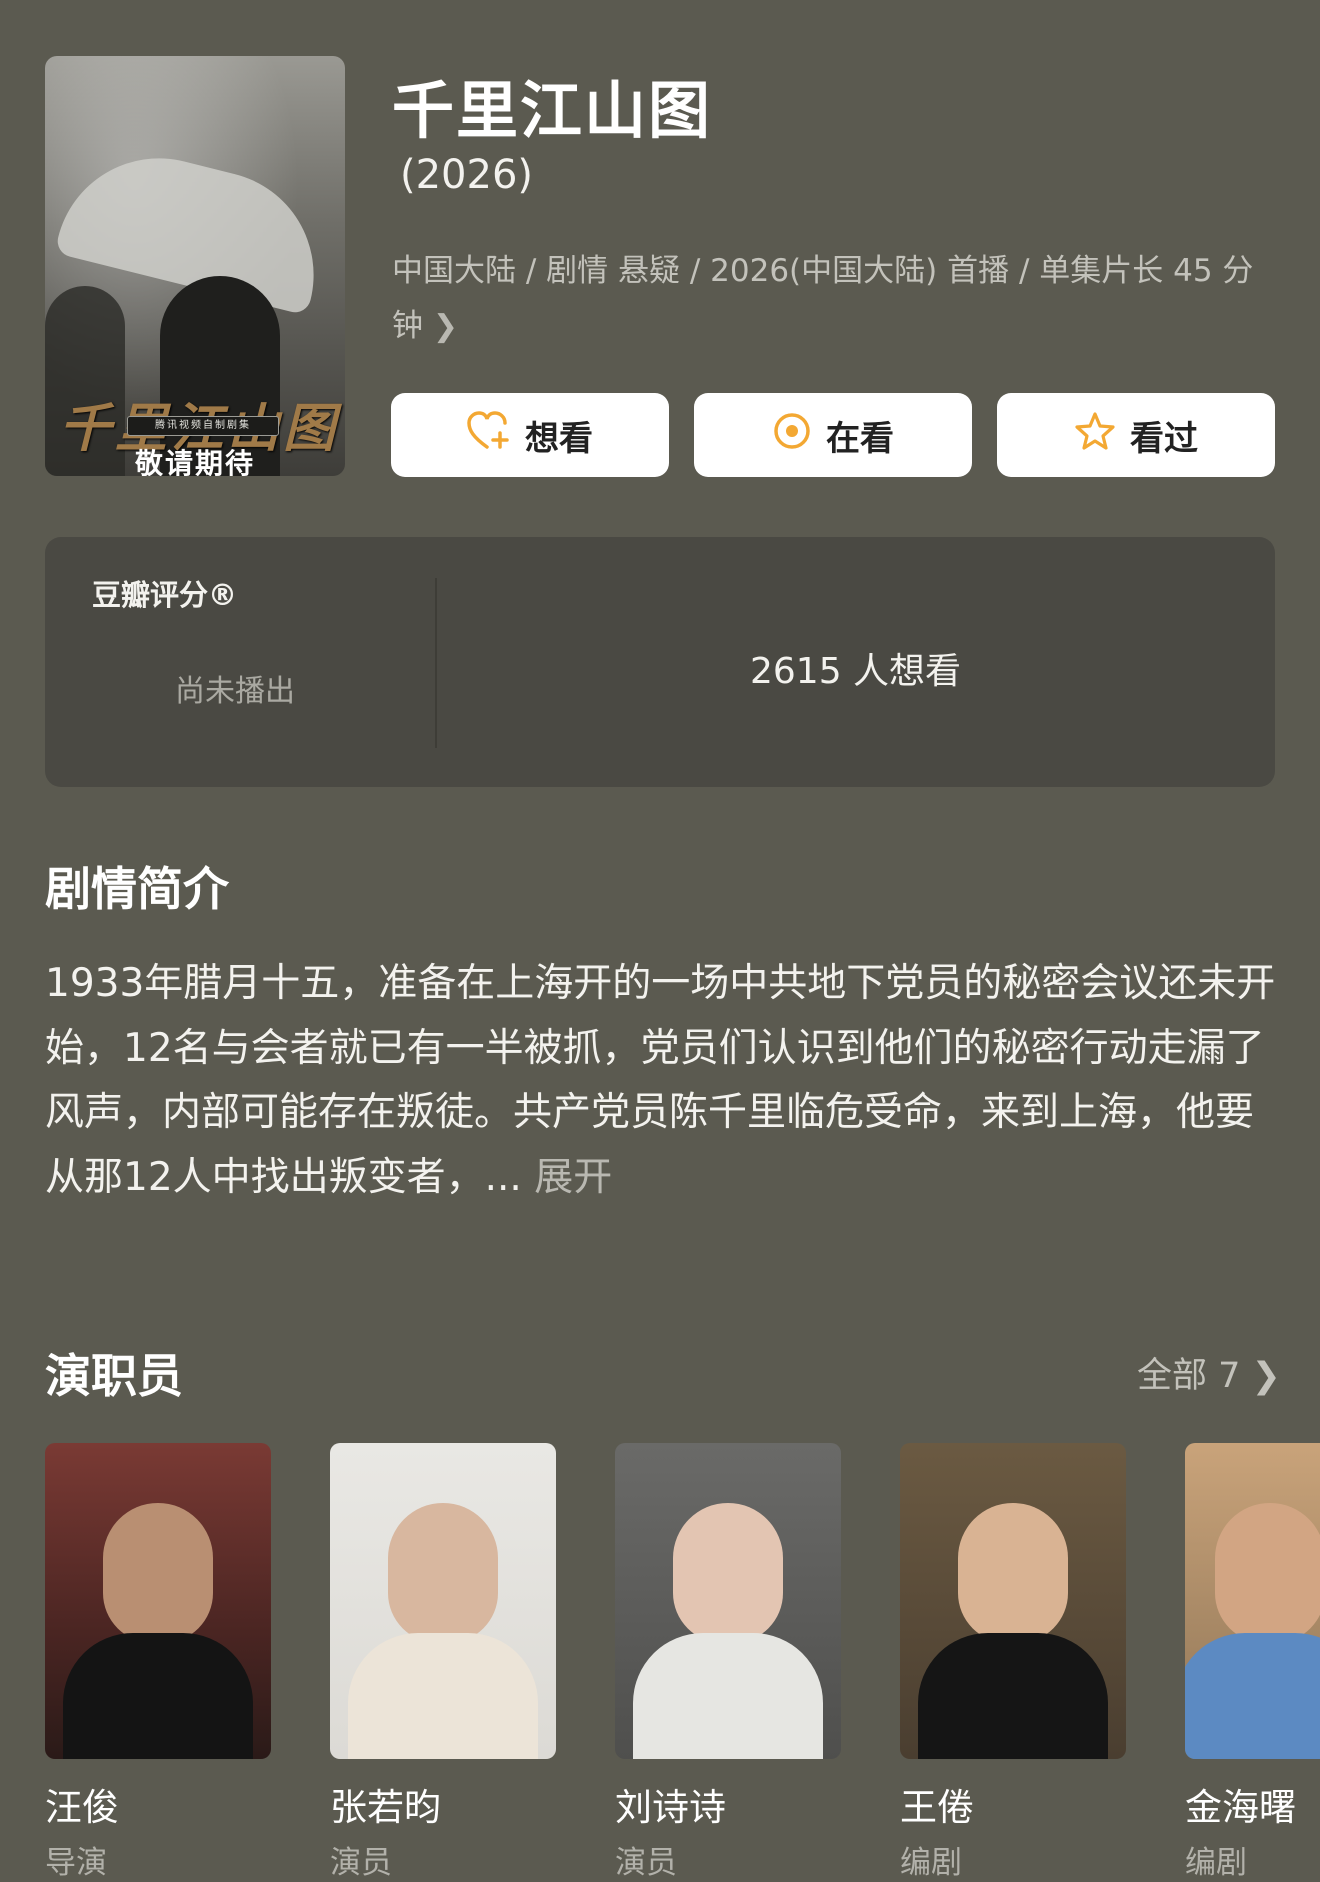  I want to click on cast-card: 张若昀 演员, so click(443, 1662).